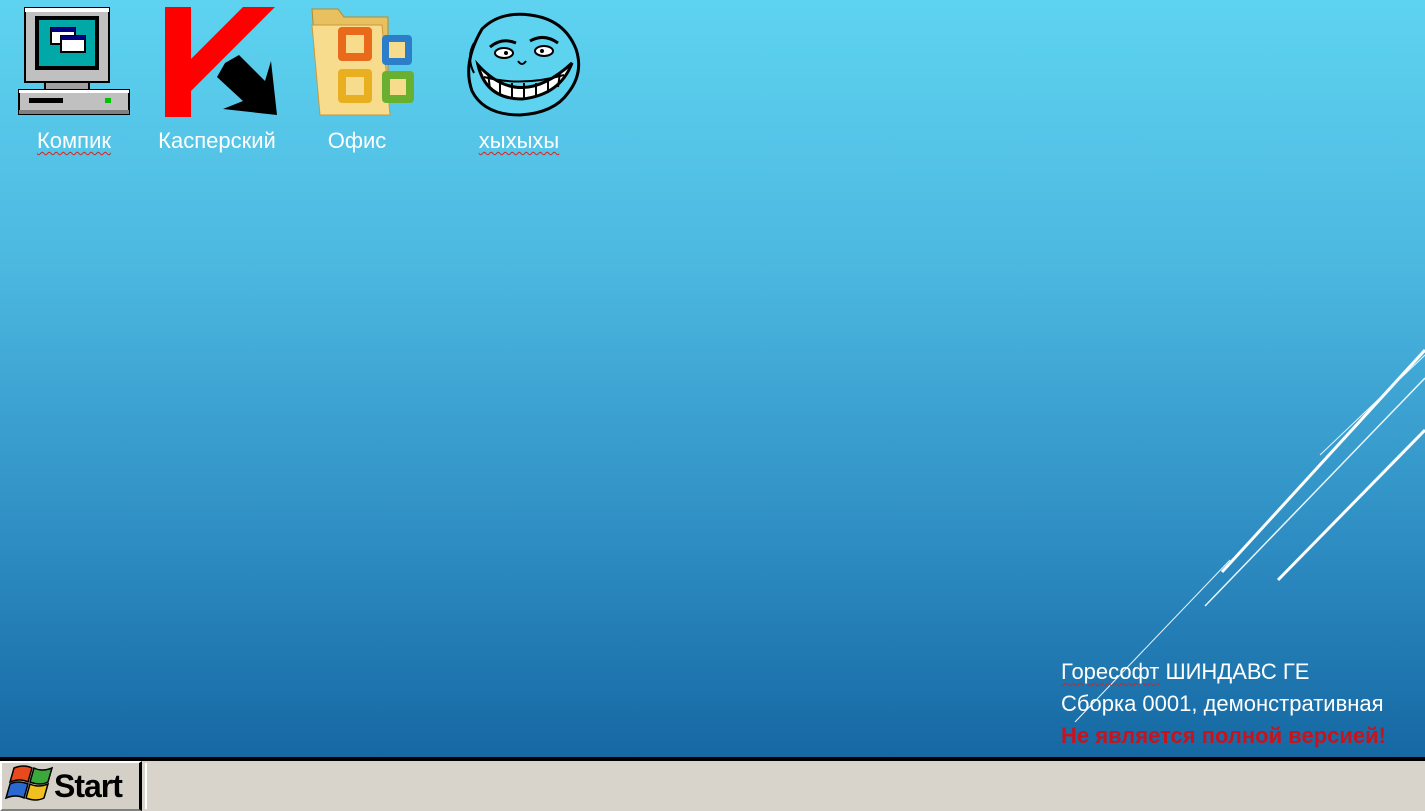 The height and width of the screenshot is (811, 1425). Describe the element at coordinates (73, 140) in the screenshot. I see `icon-label-computer: Компик` at that location.